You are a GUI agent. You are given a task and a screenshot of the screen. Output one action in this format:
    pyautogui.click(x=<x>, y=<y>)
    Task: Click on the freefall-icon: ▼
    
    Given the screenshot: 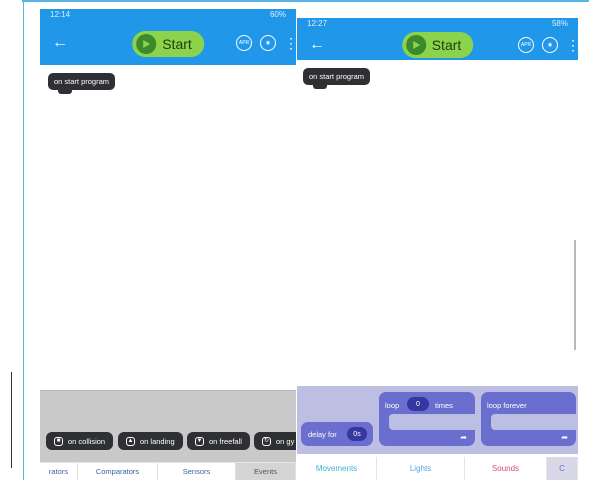 What is the action you would take?
    pyautogui.click(x=199, y=441)
    